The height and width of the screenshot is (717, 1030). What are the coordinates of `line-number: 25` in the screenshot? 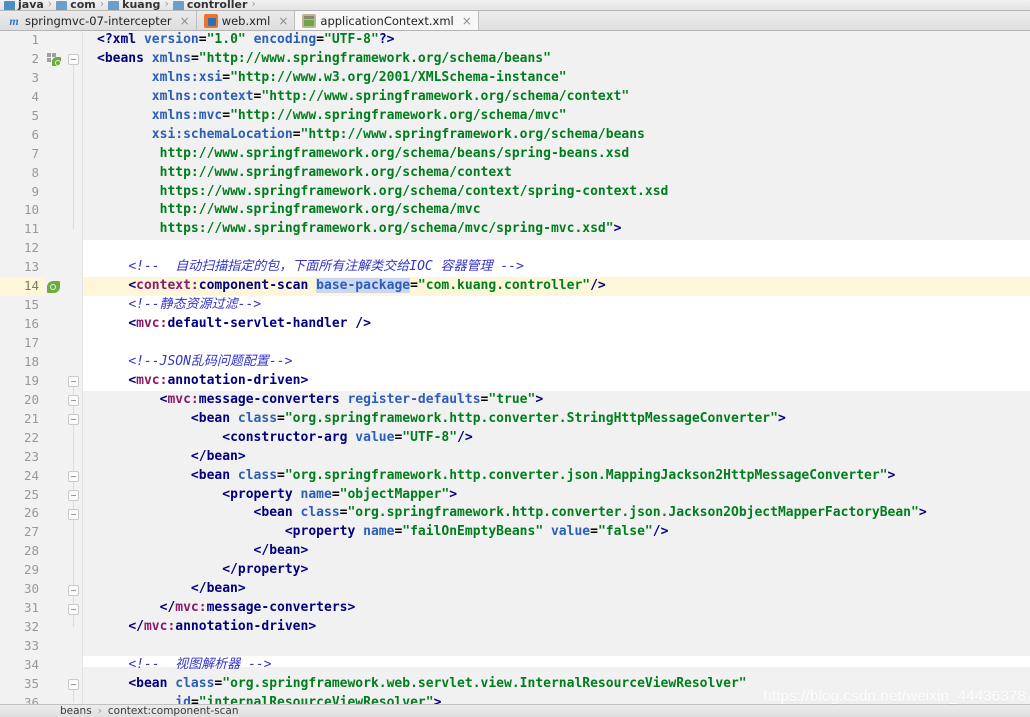 It's located at (31, 494).